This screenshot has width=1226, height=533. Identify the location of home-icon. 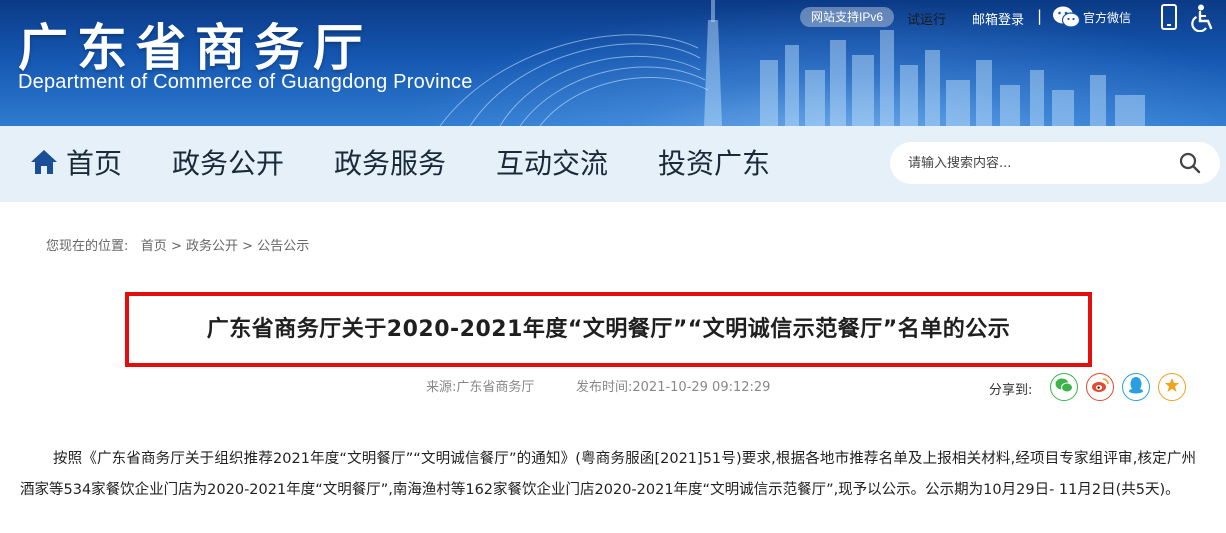
(44, 164).